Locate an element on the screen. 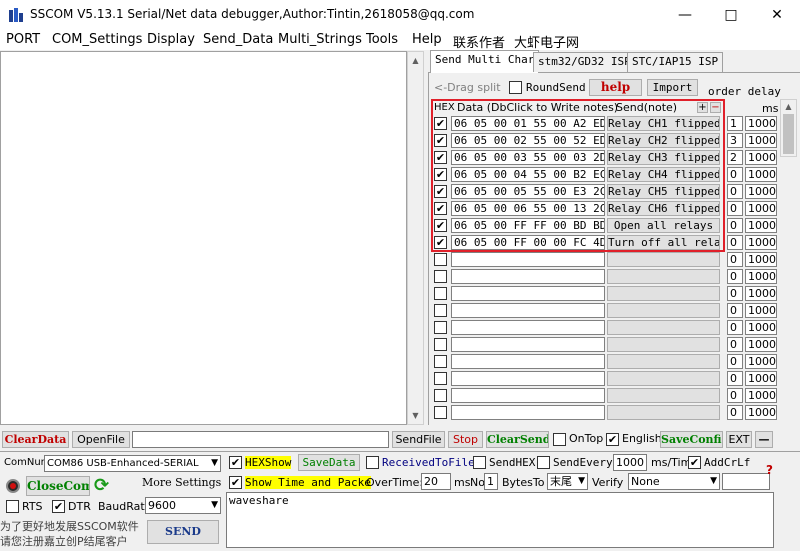 The height and width of the screenshot is (551, 800). drag-split-label: <-Drag split is located at coordinates (467, 87).